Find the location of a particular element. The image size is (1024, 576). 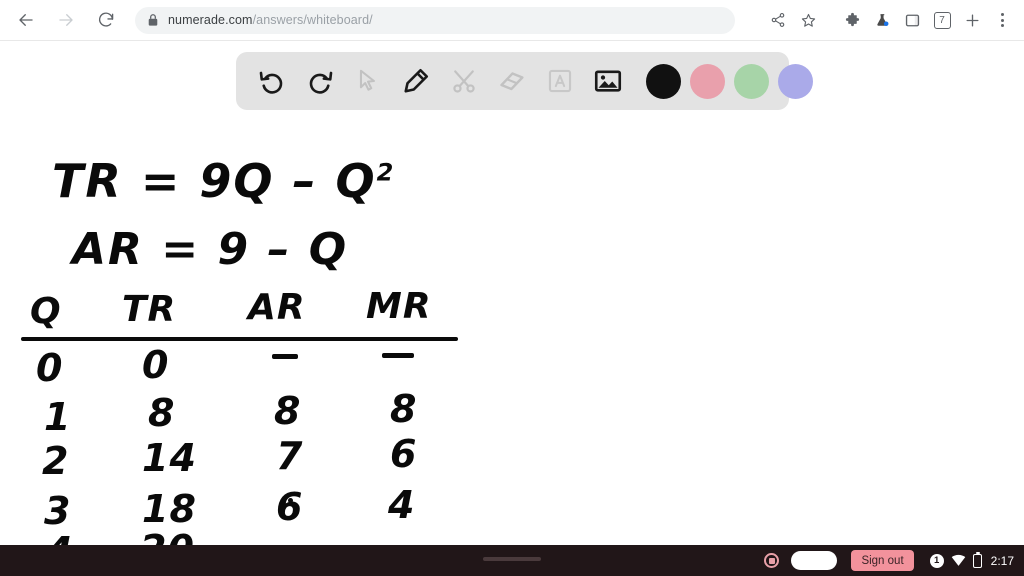

undo-icon is located at coordinates (271, 82).